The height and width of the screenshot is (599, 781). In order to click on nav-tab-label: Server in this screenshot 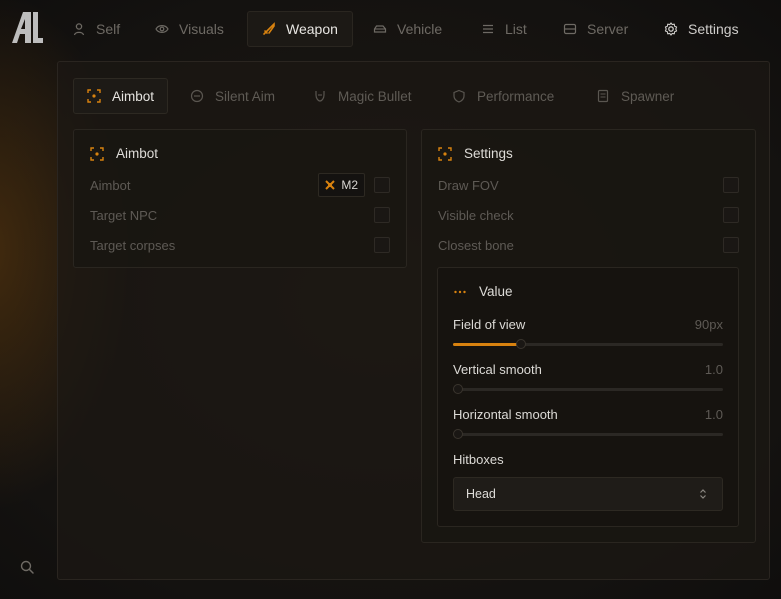, I will do `click(608, 29)`.